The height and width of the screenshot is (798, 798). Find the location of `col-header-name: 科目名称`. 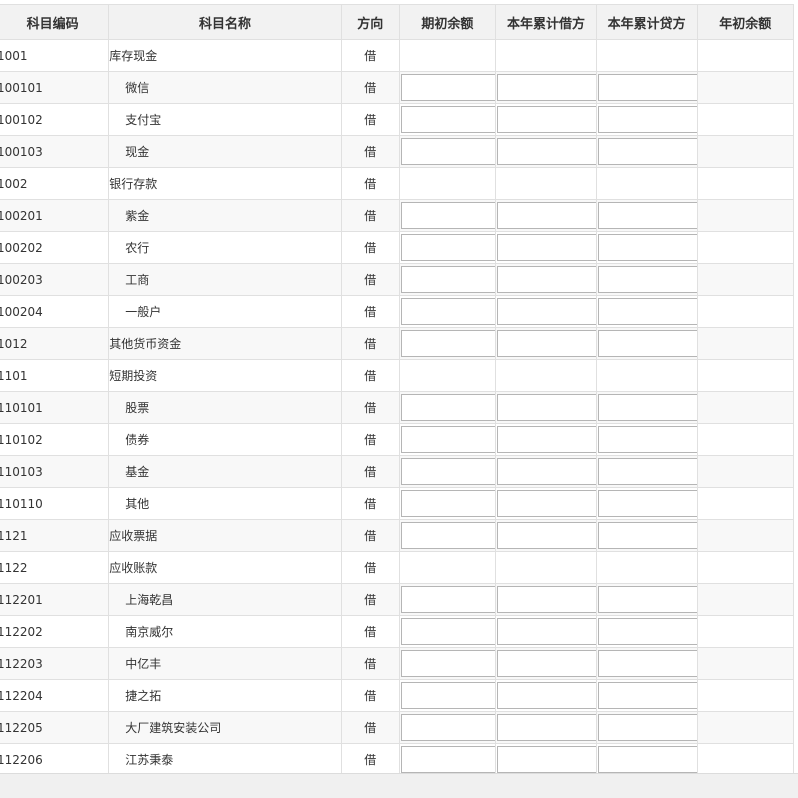

col-header-name: 科目名称 is located at coordinates (225, 22).